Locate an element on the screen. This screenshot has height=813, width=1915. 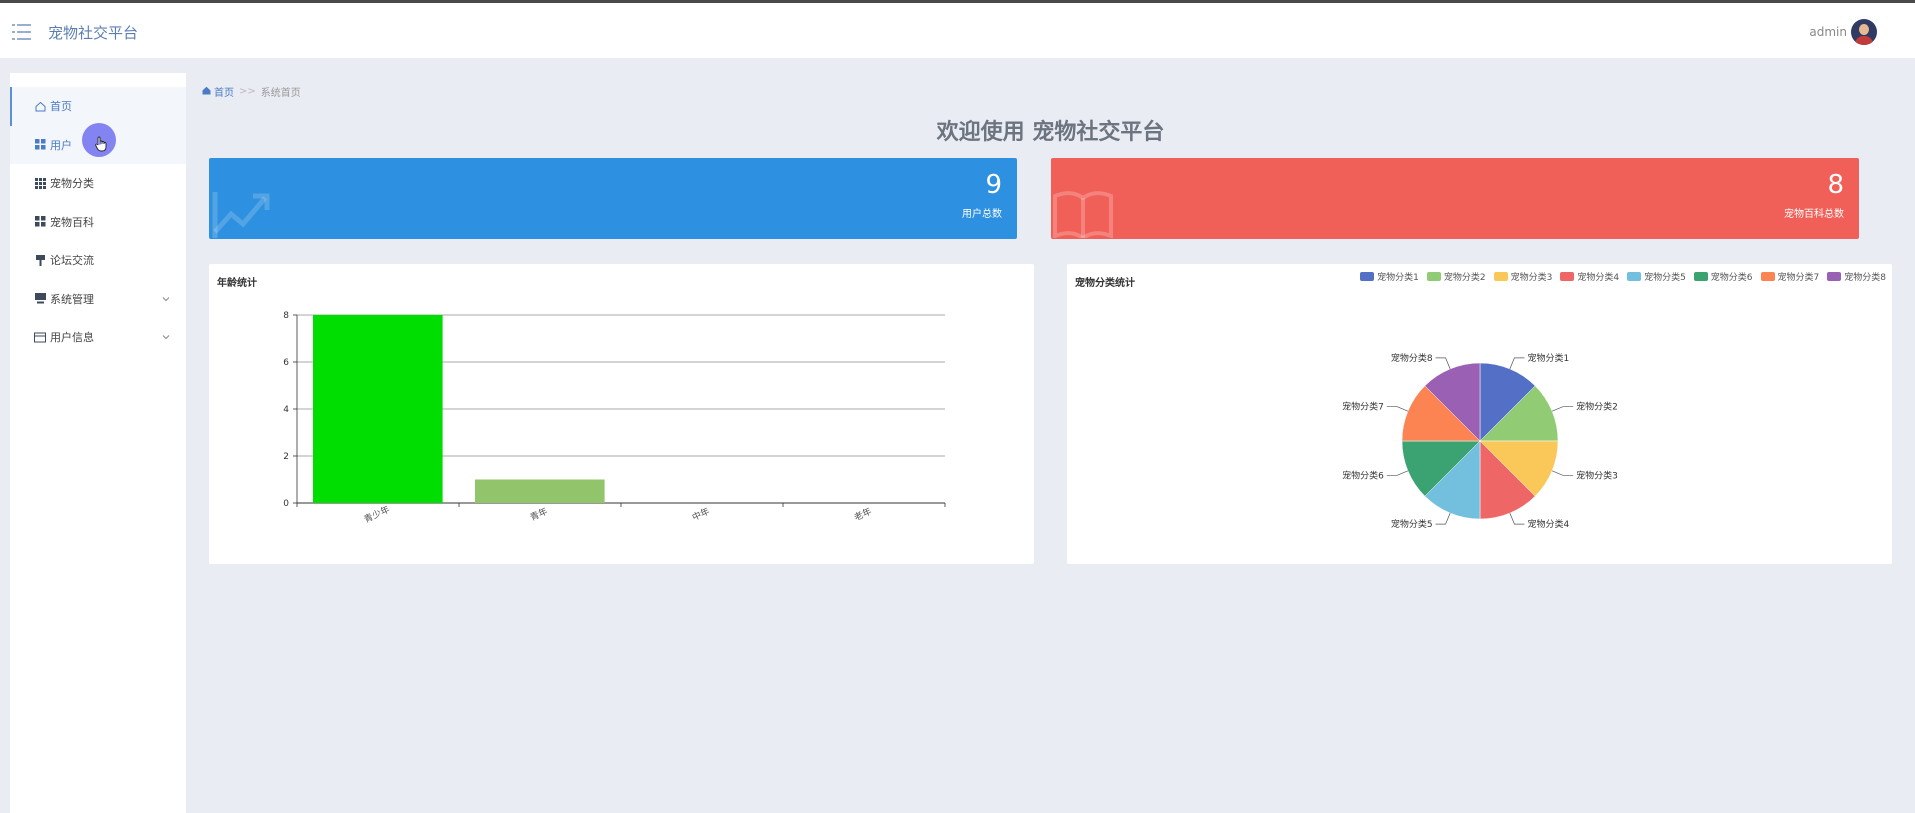
sidebar-item-label: 首页 is located at coordinates (61, 107).